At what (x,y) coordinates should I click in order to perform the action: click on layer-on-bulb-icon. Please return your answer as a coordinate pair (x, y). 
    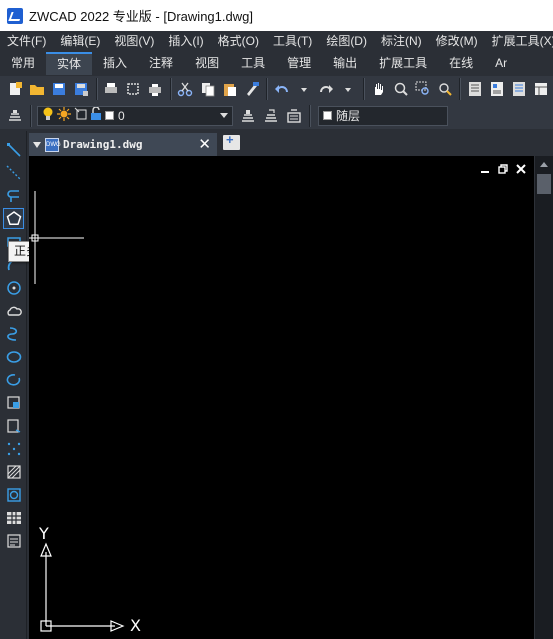
    Looking at the image, I should click on (48, 115).